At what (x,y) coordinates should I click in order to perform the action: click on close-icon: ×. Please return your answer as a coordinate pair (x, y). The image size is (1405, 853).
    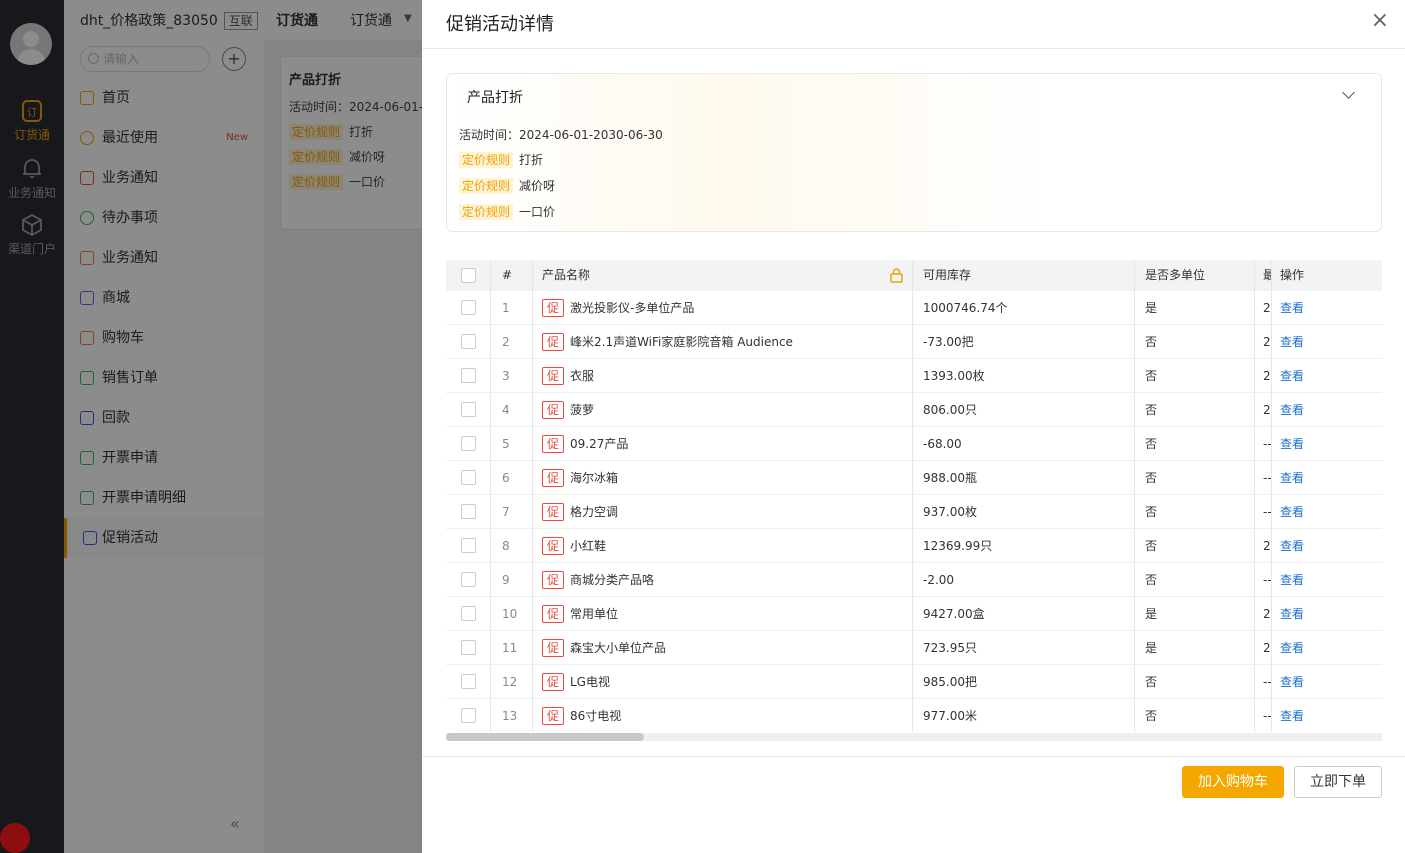
    Looking at the image, I should click on (1380, 20).